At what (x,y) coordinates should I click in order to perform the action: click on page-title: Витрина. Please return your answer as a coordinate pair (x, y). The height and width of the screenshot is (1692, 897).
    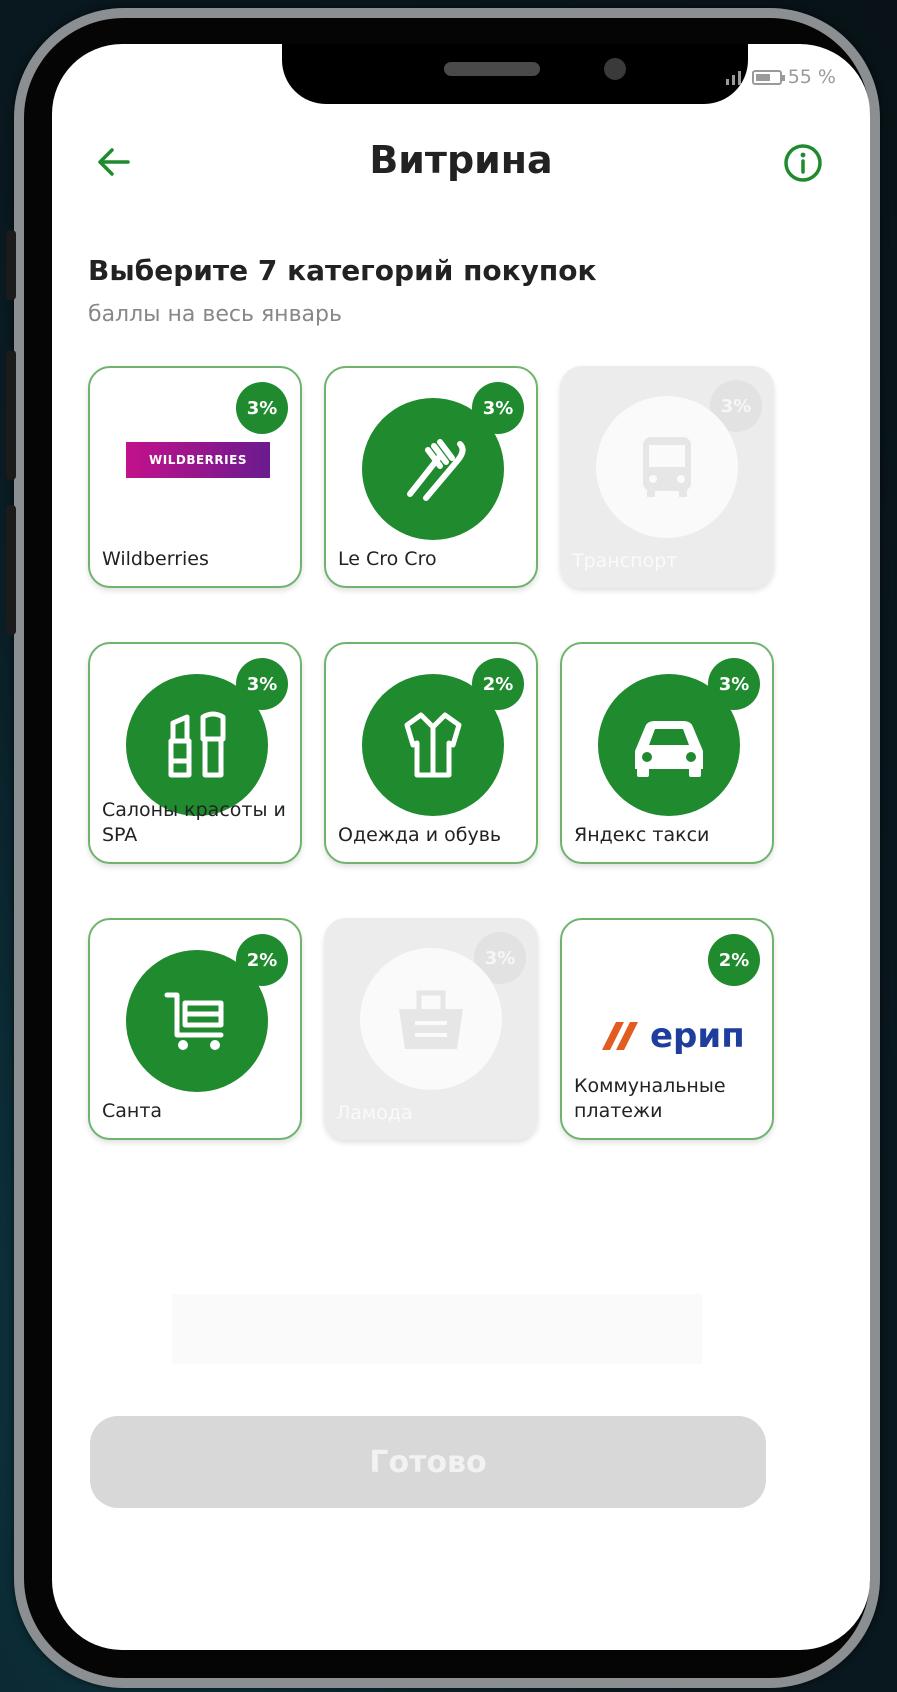
    Looking at the image, I should click on (461, 160).